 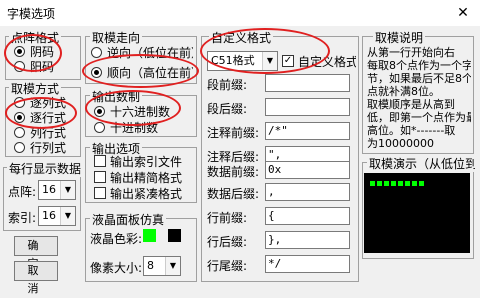 What do you see at coordinates (399, 37) in the screenshot?
I see `explain-label: 取模说明` at bounding box center [399, 37].